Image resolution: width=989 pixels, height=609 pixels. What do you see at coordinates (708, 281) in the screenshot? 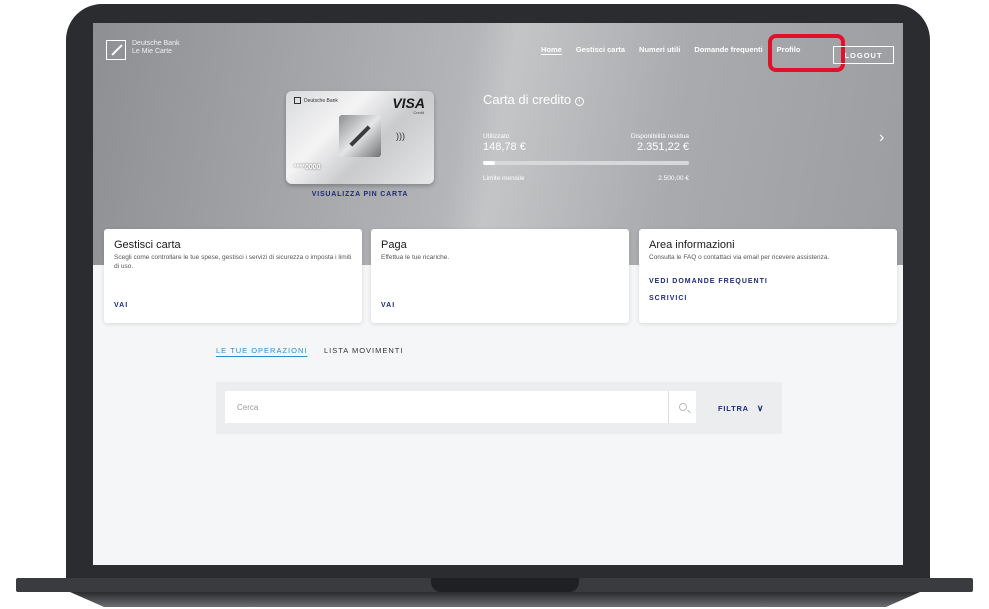
I see `faq-link: VEDI DOMANDE FREQUENTI` at bounding box center [708, 281].